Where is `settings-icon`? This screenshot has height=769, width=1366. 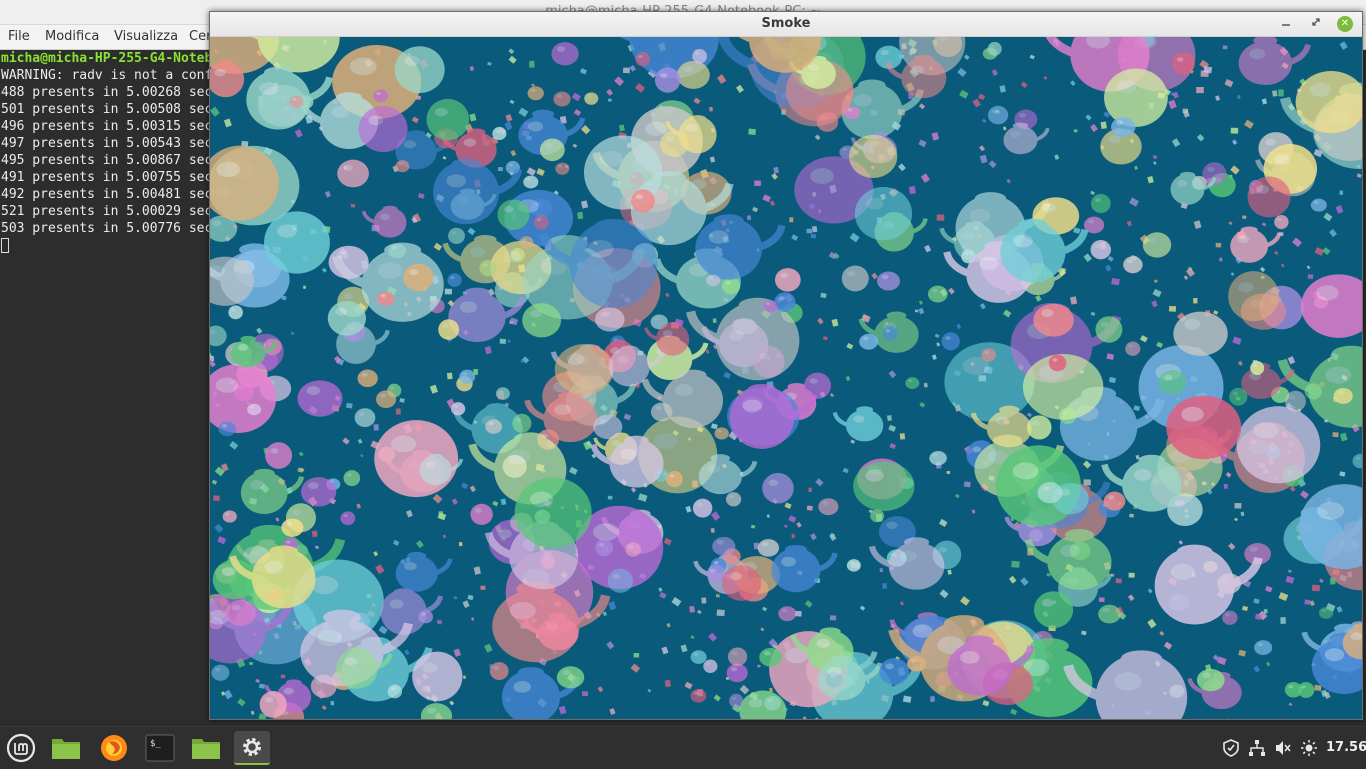
settings-icon is located at coordinates (252, 747).